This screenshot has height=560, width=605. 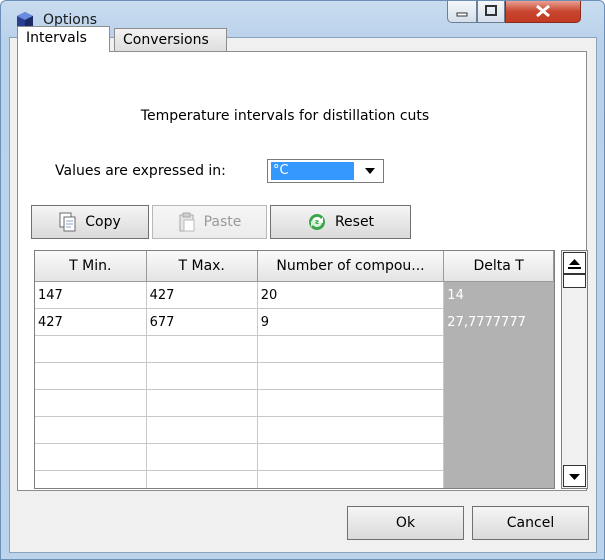 I want to click on tab-conversions: Conversions, so click(x=170, y=40).